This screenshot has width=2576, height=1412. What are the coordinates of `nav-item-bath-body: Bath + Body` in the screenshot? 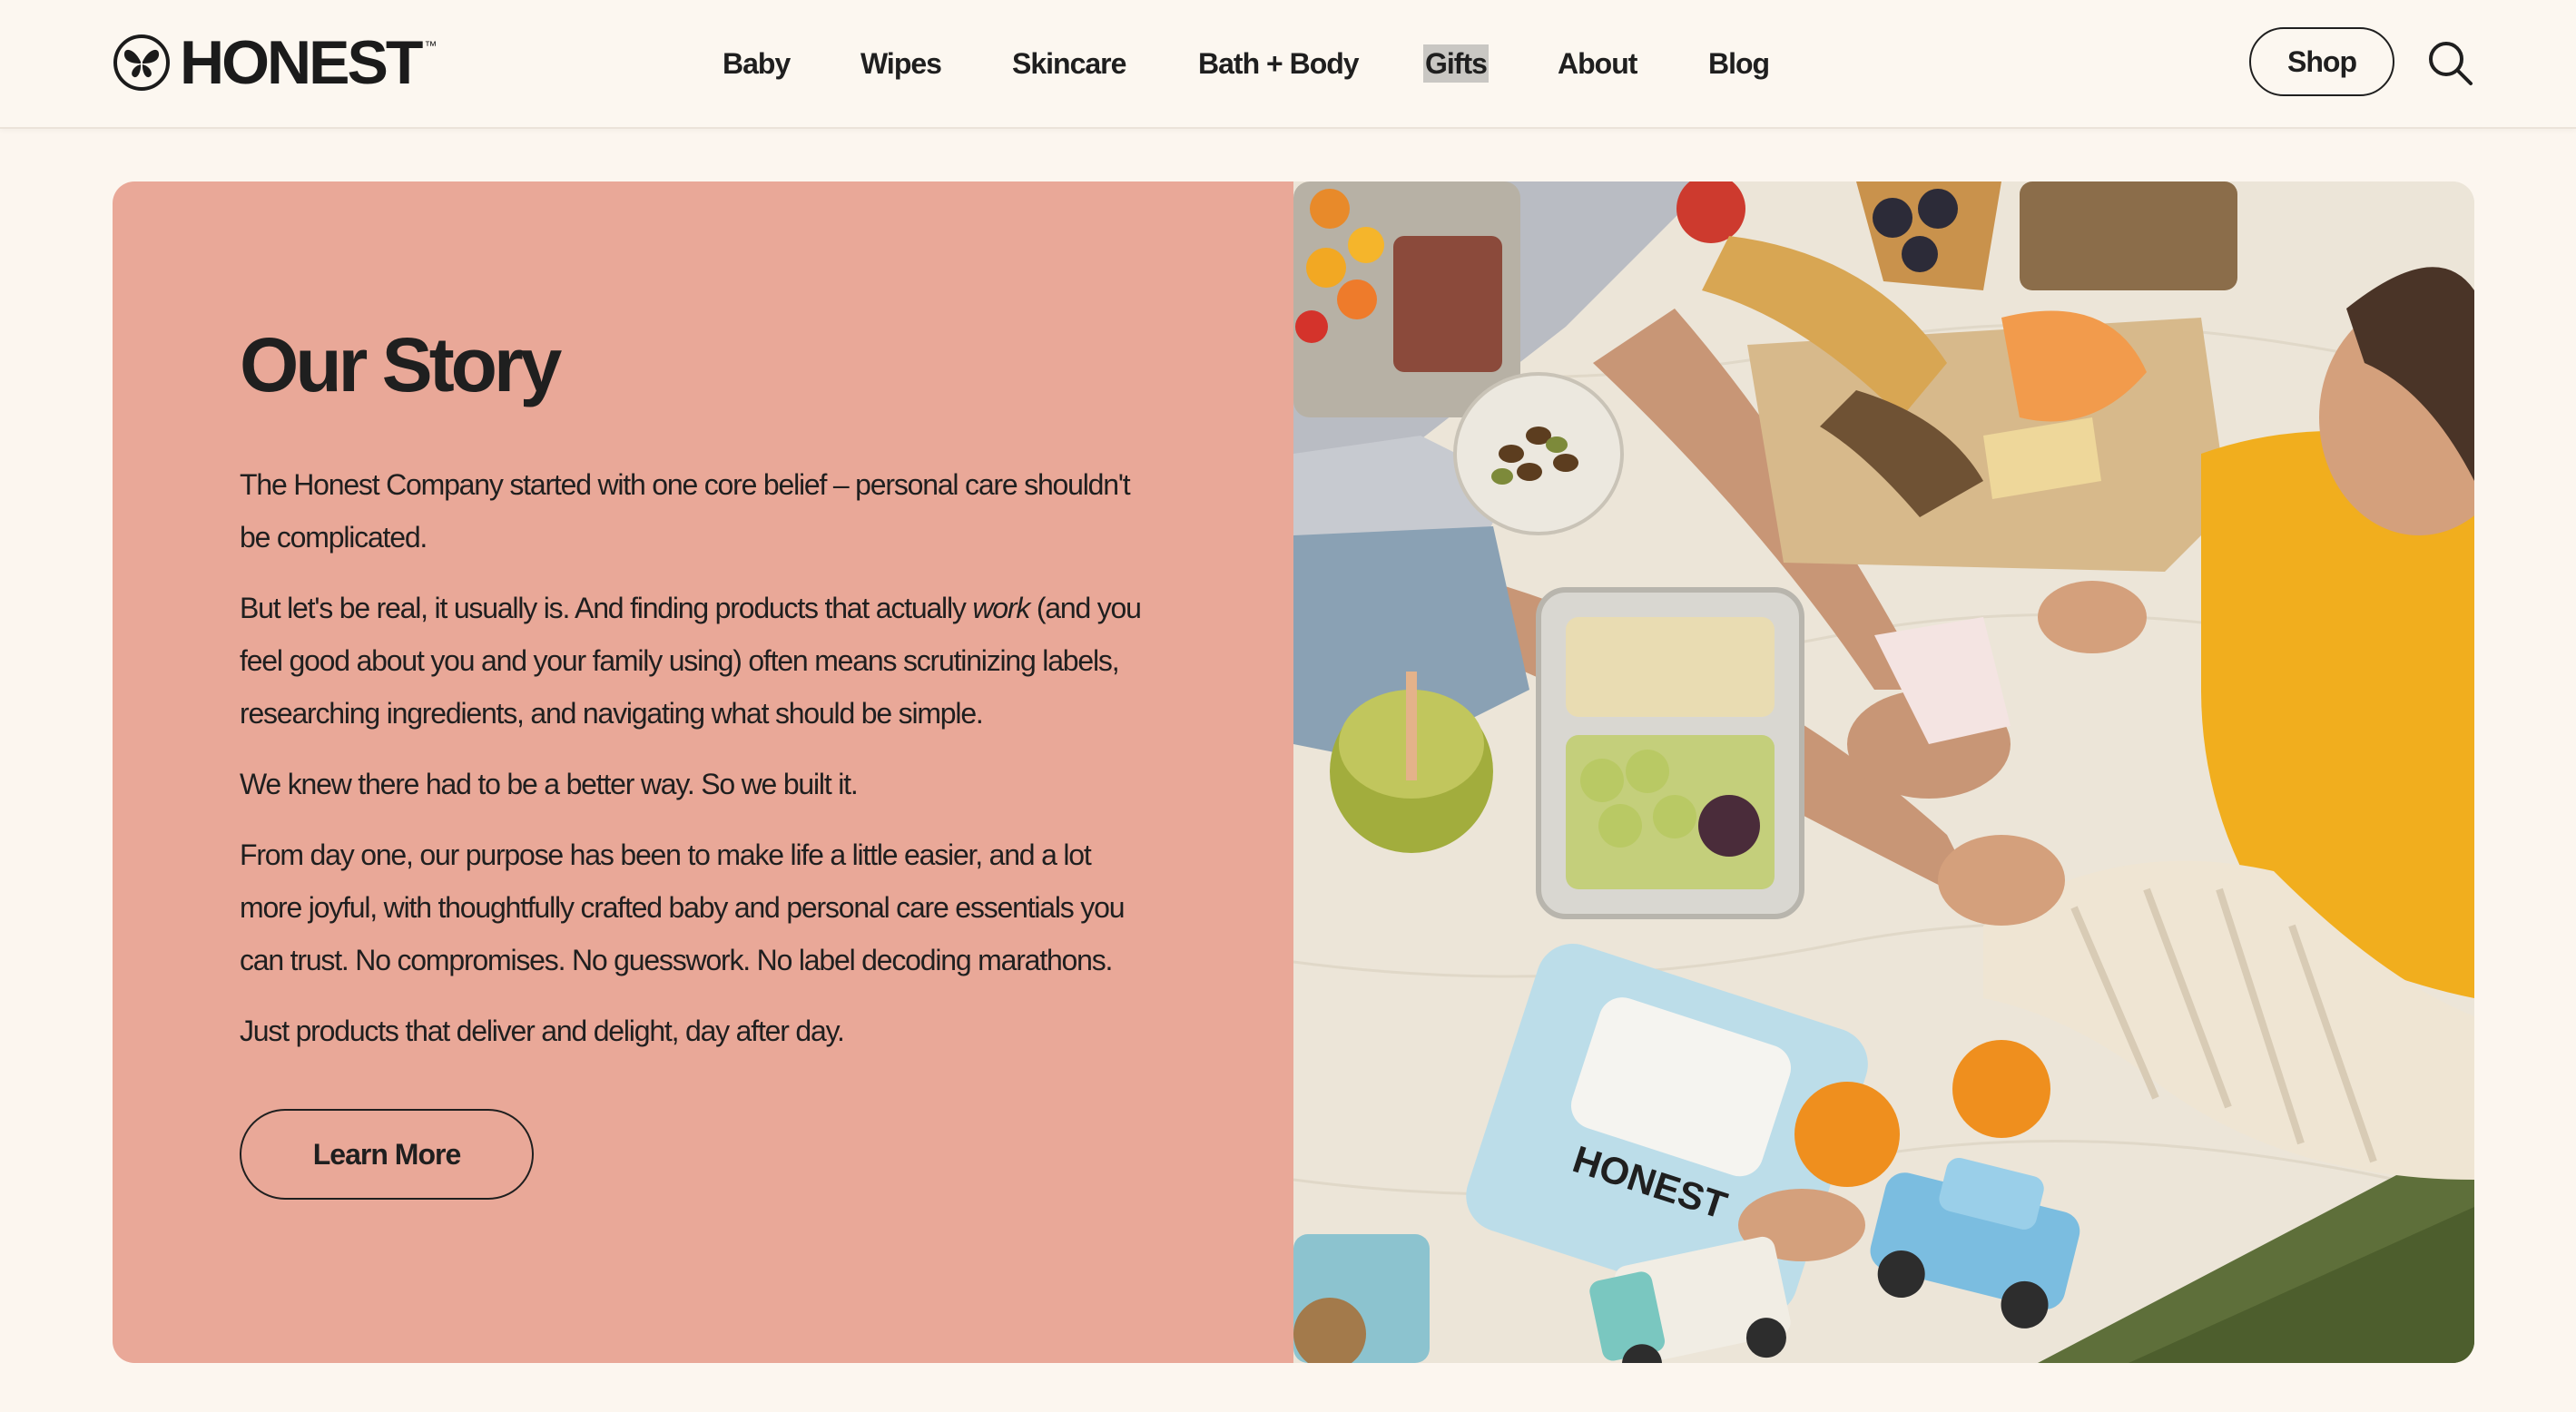 It's located at (1279, 63).